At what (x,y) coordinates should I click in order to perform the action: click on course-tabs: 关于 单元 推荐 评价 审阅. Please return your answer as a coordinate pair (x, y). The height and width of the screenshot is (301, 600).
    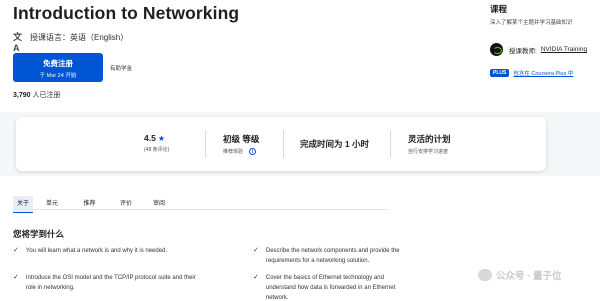
    Looking at the image, I should click on (93, 204).